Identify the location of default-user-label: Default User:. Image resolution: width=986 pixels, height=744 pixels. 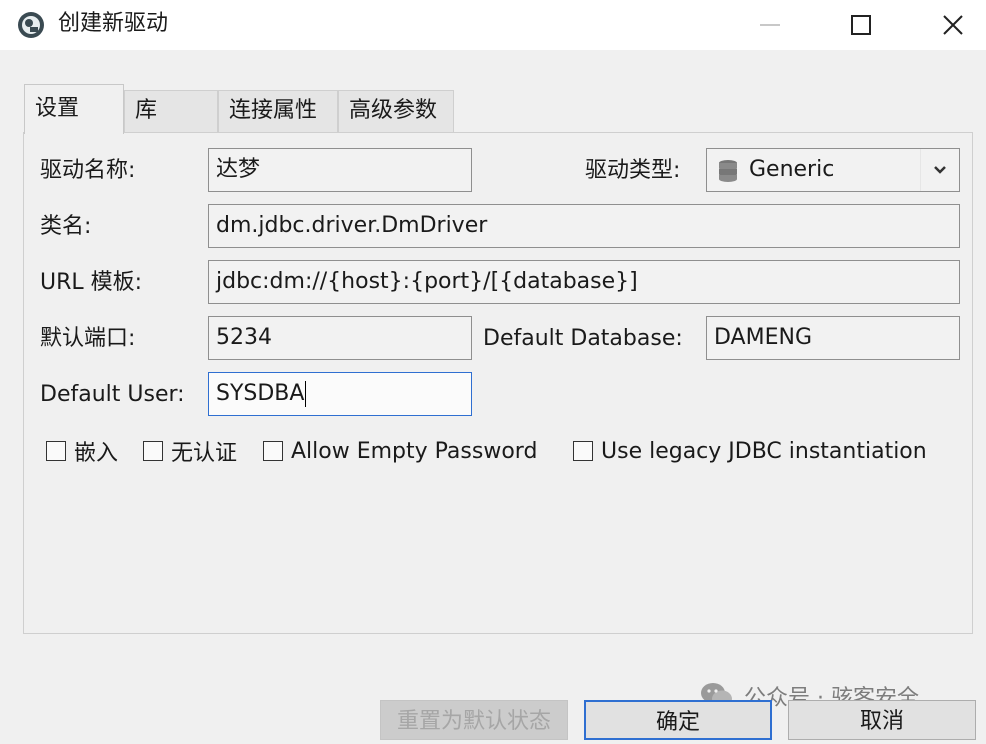
(112, 394).